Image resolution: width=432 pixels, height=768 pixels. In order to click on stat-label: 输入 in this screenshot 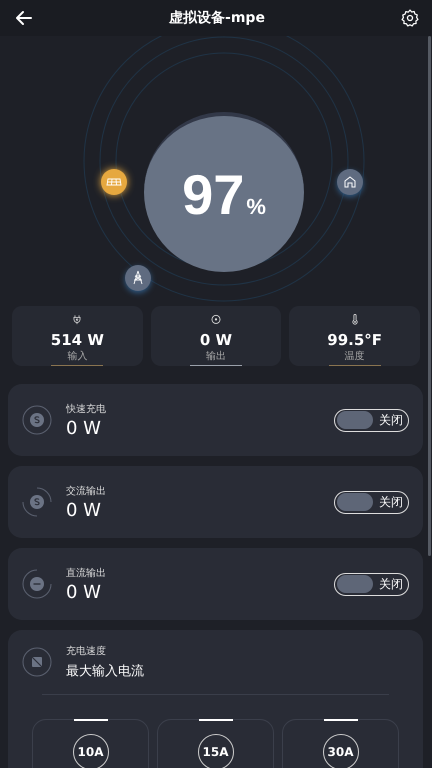, I will do `click(77, 356)`.